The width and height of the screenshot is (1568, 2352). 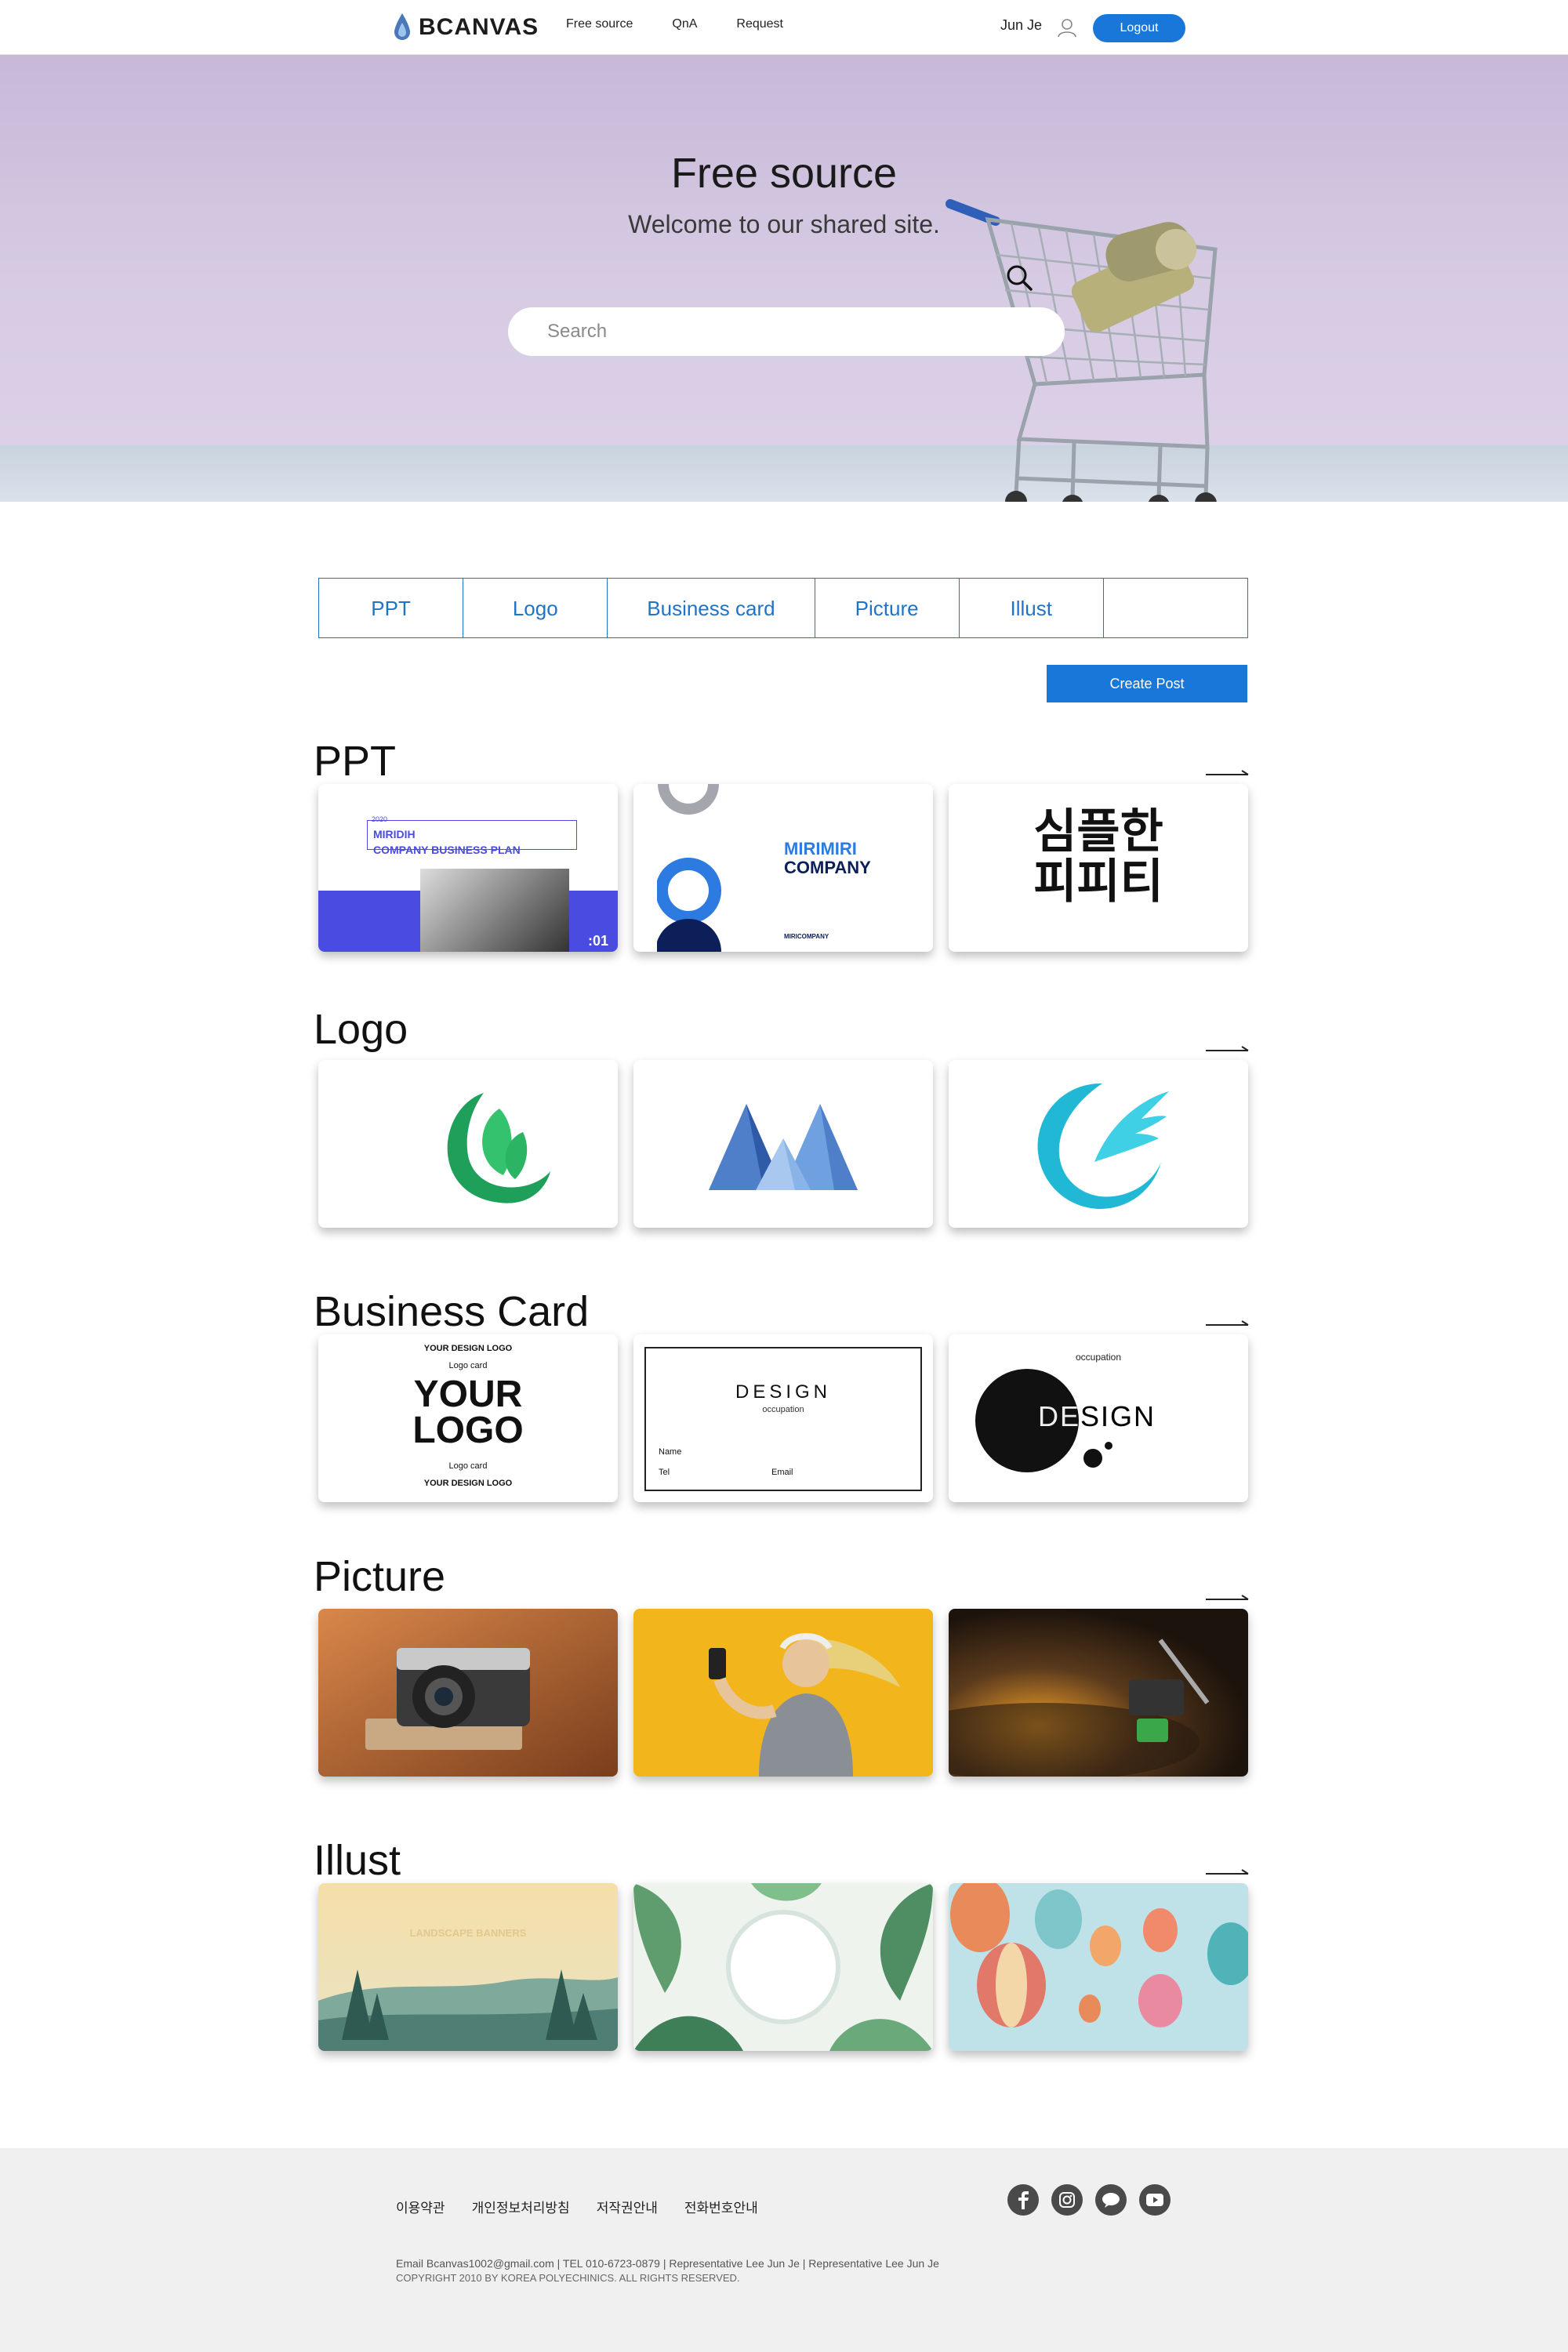 What do you see at coordinates (820, 848) in the screenshot?
I see `ppt2-line1: MIRIMIRI` at bounding box center [820, 848].